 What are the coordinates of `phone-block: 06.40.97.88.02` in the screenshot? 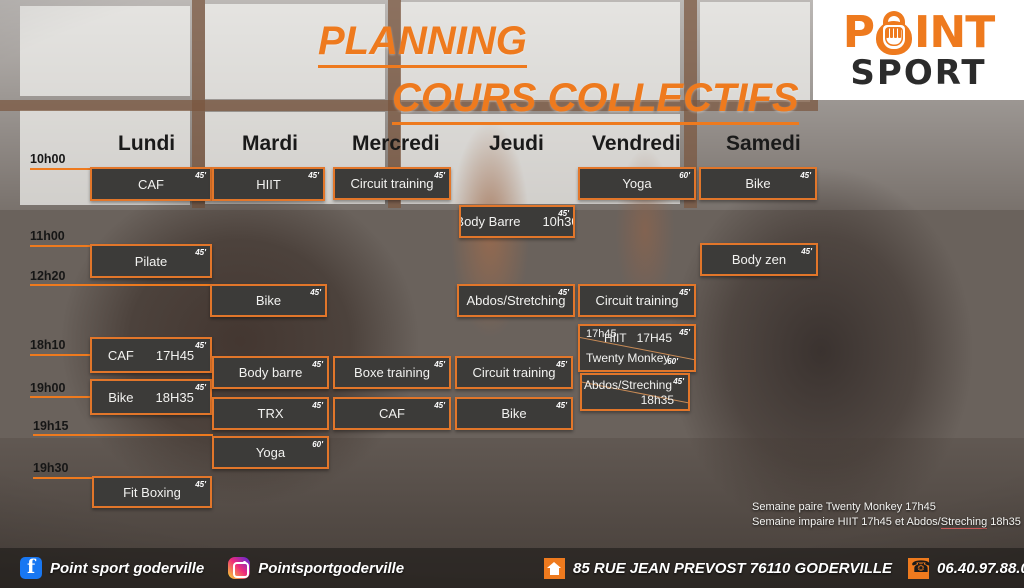 It's located at (966, 568).